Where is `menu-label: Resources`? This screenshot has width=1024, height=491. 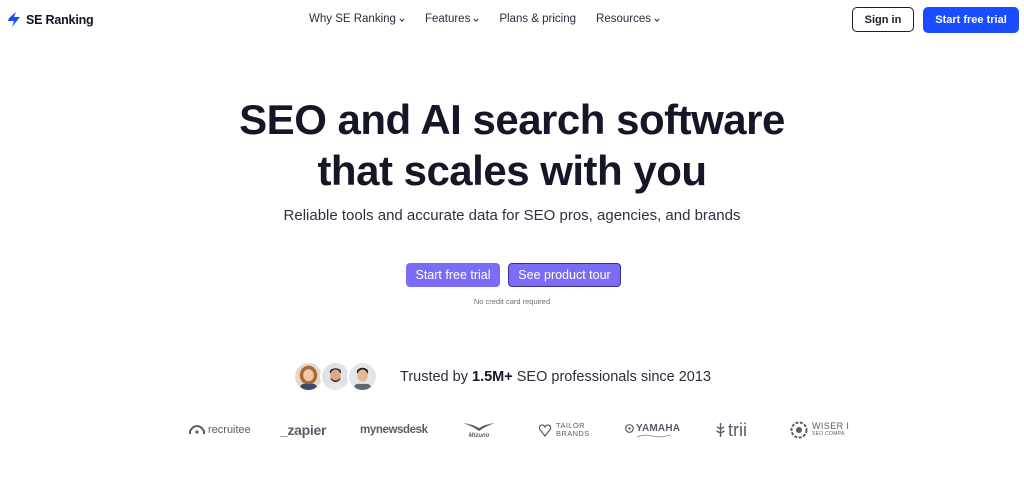 menu-label: Resources is located at coordinates (624, 19).